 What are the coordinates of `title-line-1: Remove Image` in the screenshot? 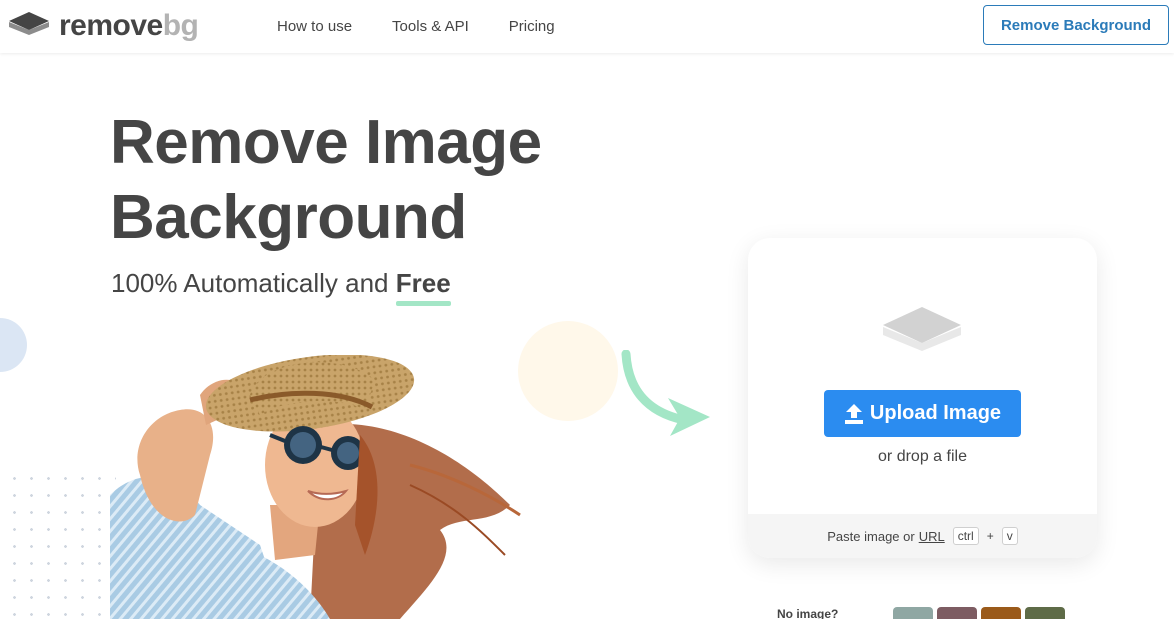 It's located at (326, 142).